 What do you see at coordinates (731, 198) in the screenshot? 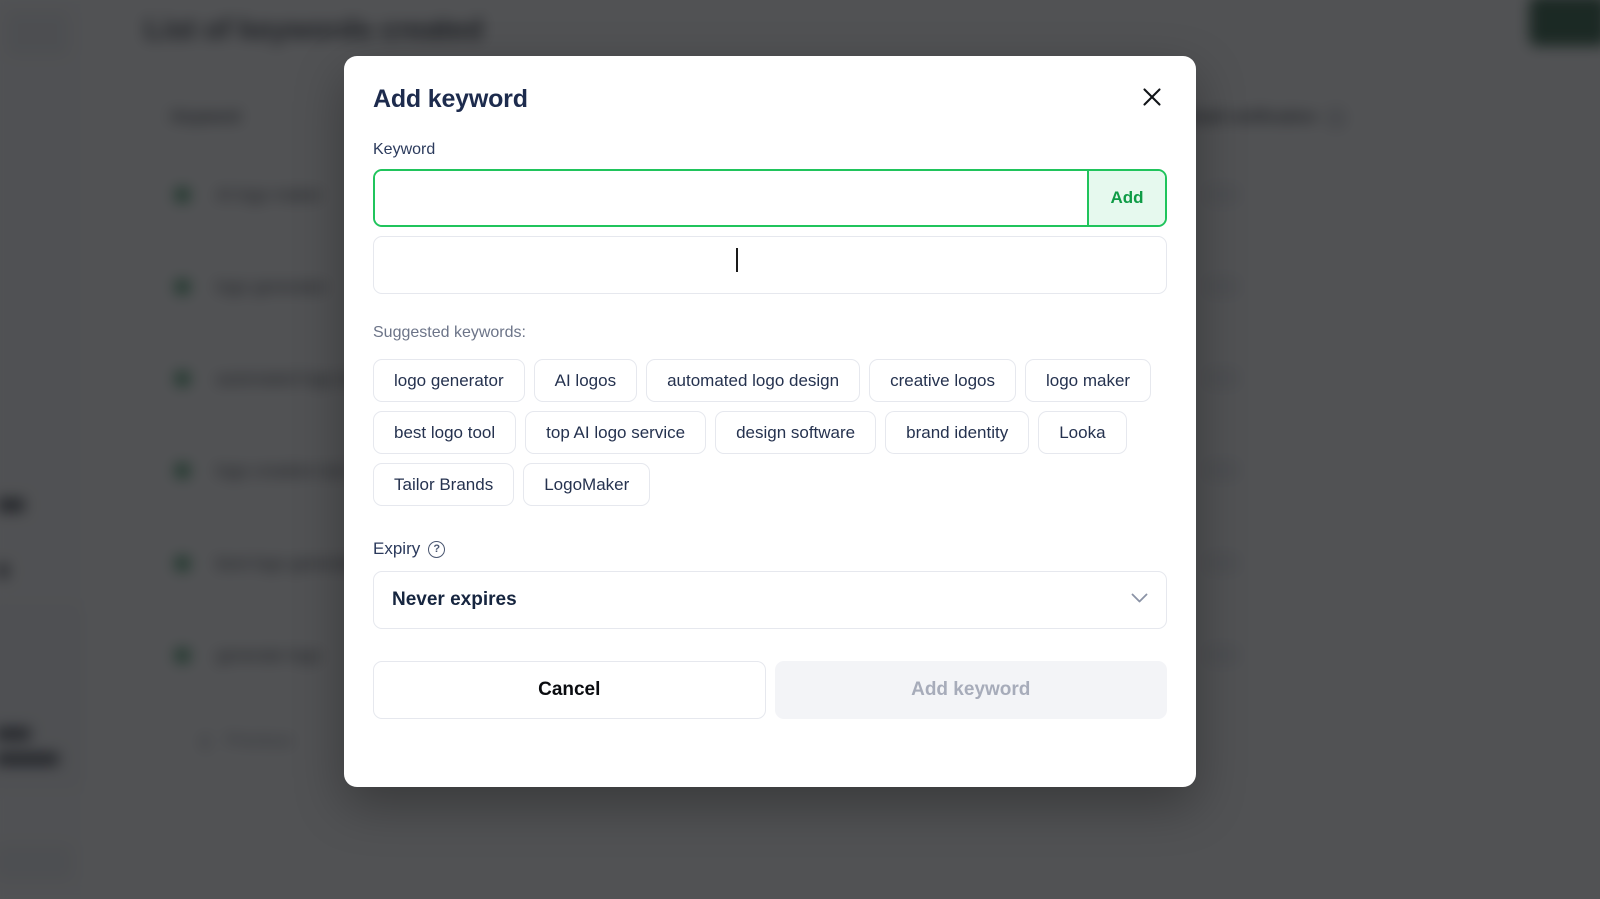
I see `keyword-input` at bounding box center [731, 198].